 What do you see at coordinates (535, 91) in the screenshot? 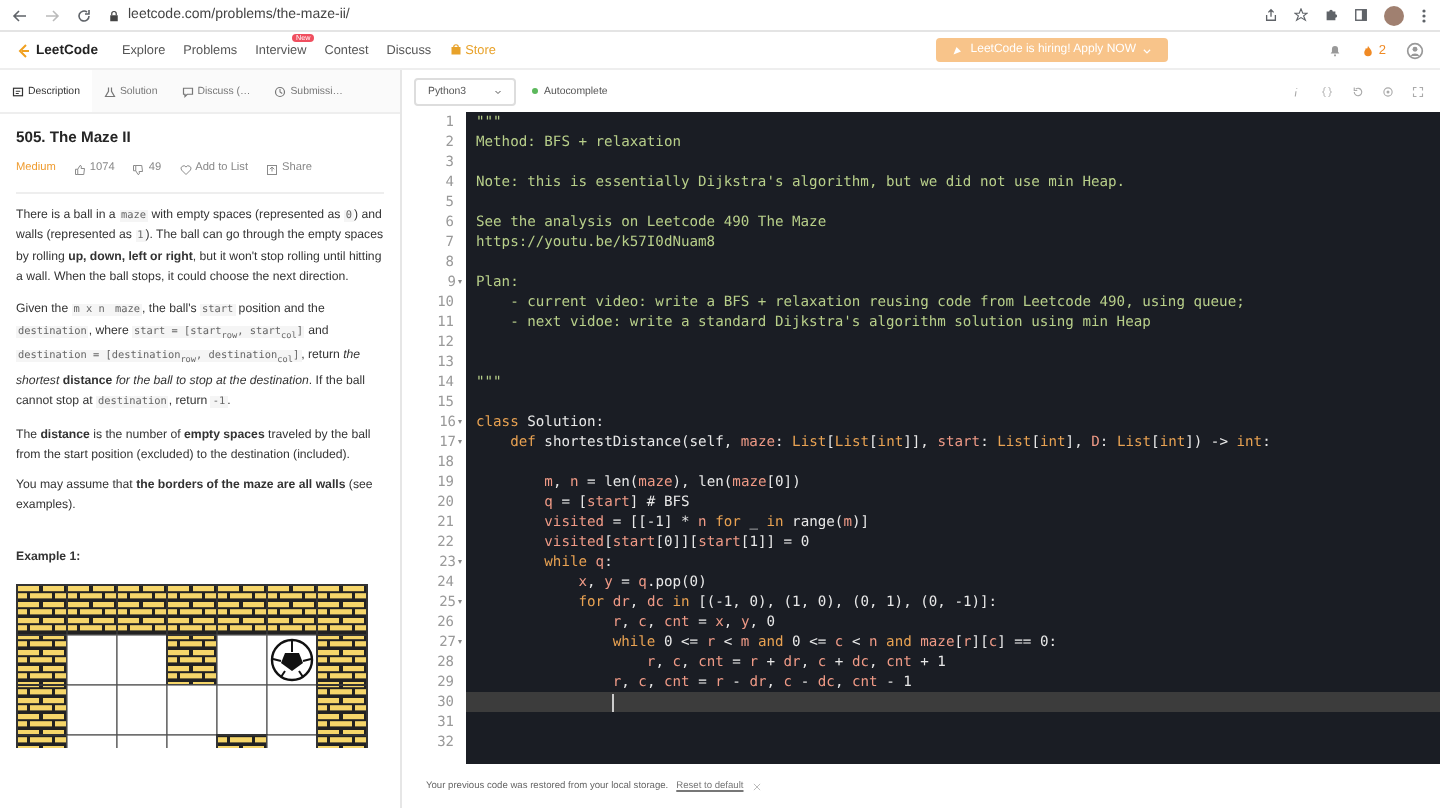
I see `status-dot` at bounding box center [535, 91].